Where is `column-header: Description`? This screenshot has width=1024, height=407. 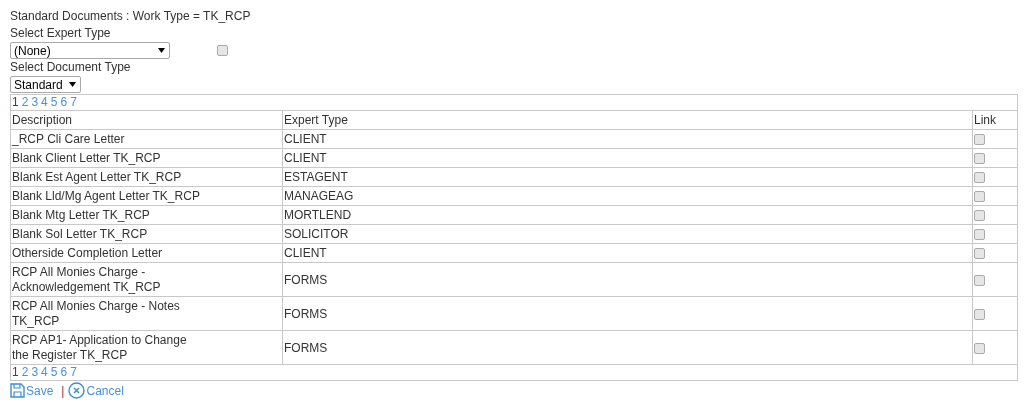 column-header: Description is located at coordinates (147, 120).